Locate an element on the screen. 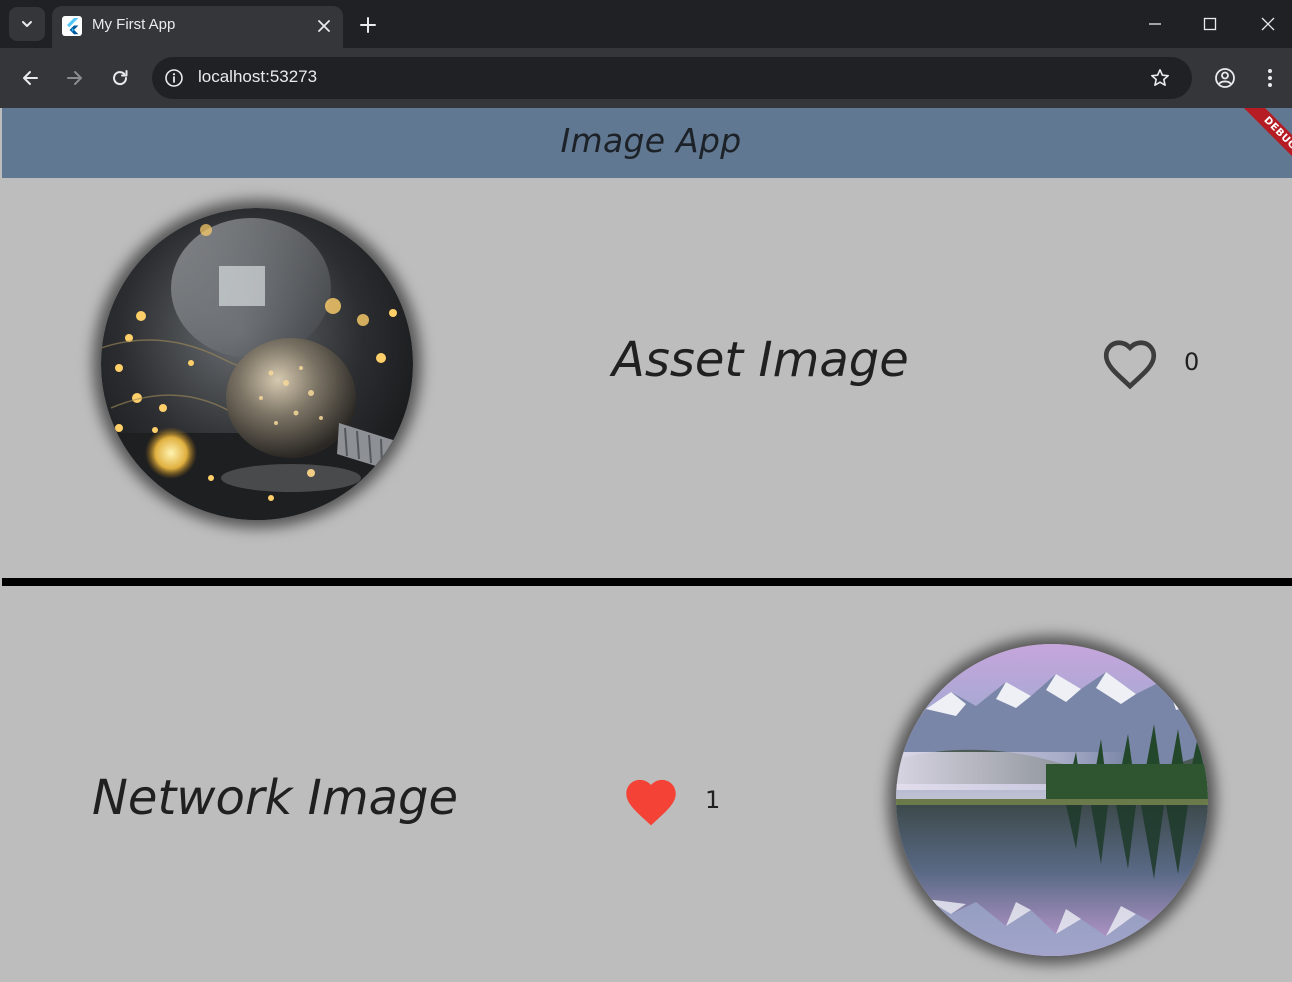 The image size is (1292, 982). browser-tab-strip: My First App is located at coordinates (646, 24).